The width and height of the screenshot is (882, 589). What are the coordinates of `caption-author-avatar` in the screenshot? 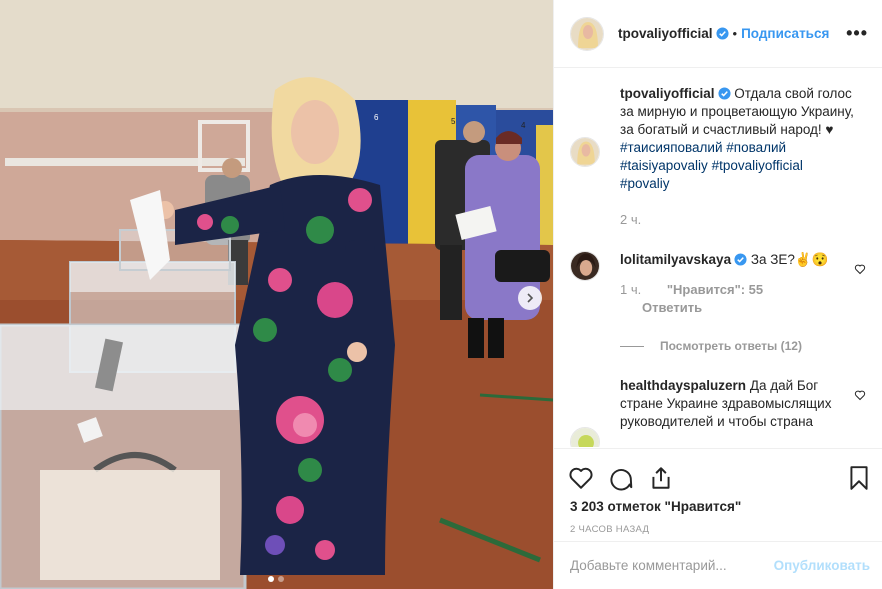 It's located at (585, 152).